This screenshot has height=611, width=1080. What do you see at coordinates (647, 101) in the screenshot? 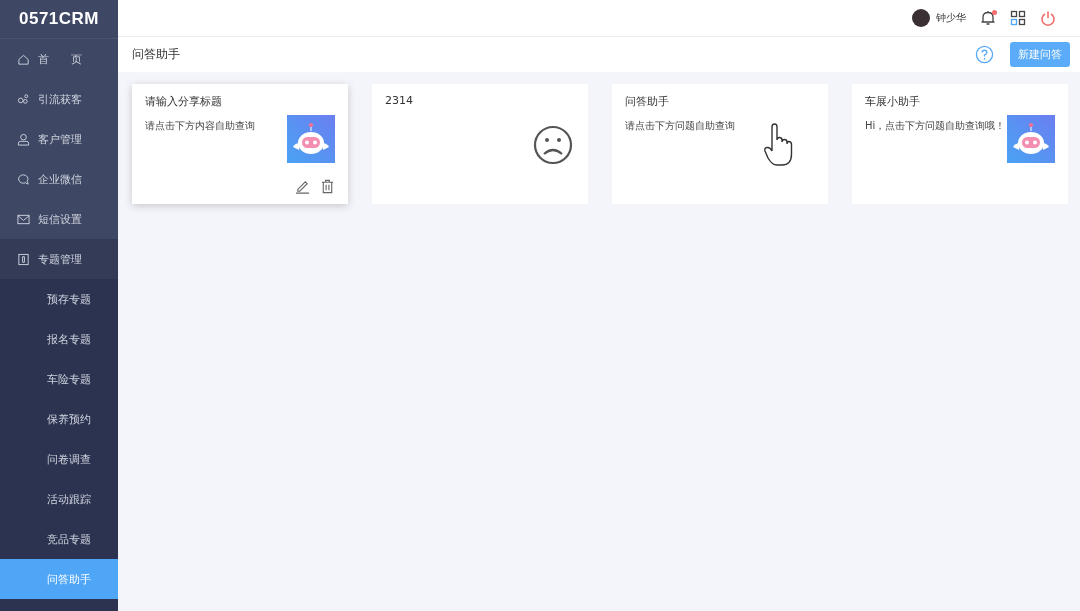
I see `card-title: 问答助手` at bounding box center [647, 101].